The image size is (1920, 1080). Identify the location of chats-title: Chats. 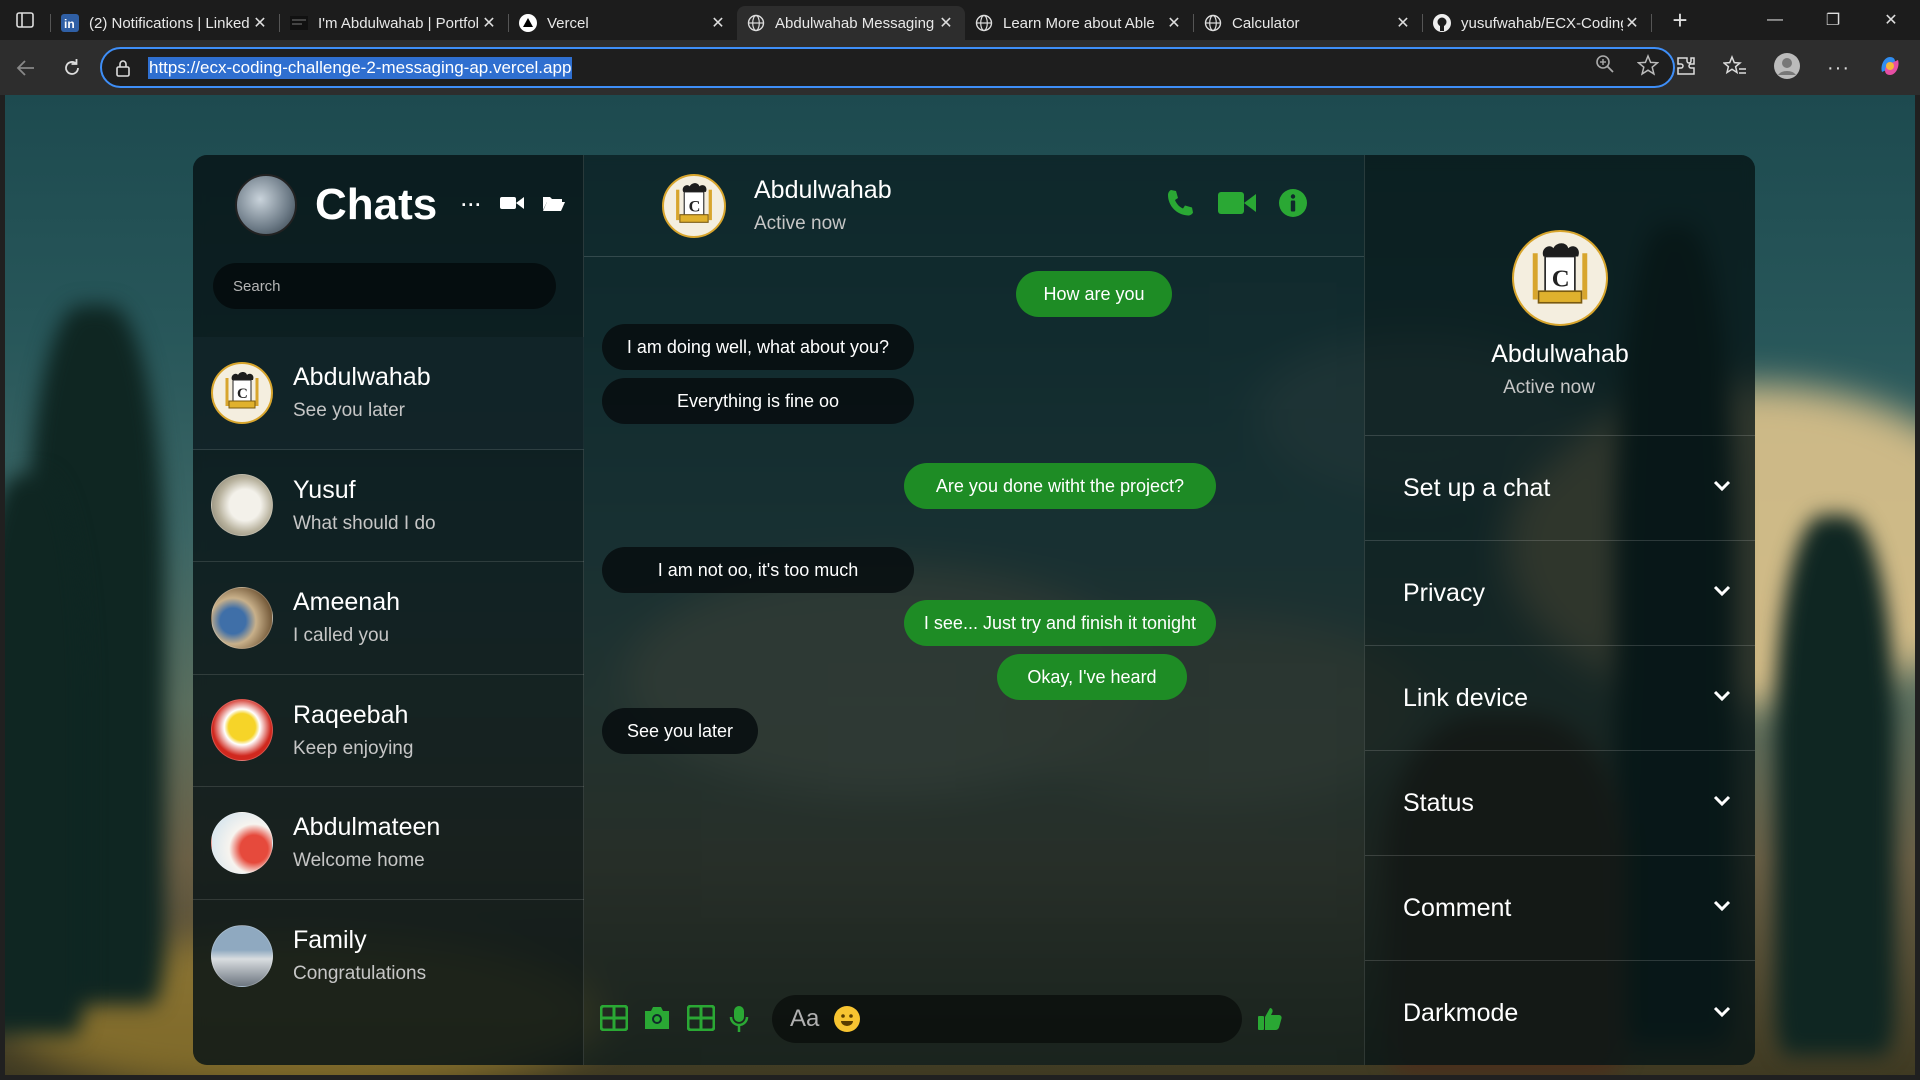
(376, 204).